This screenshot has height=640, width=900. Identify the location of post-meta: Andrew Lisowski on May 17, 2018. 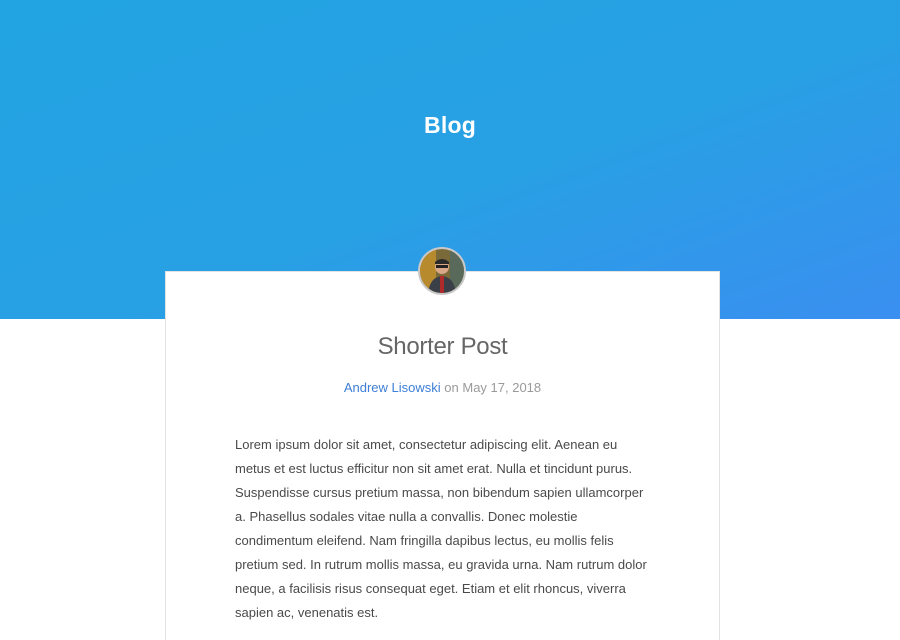
(442, 387).